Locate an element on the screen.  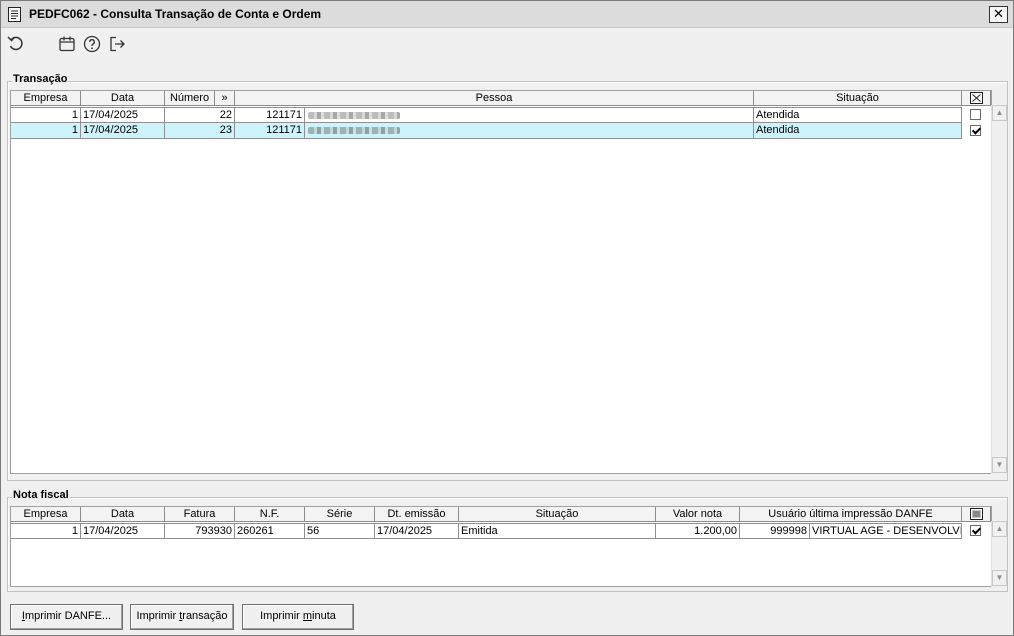
cell-situacao: Emitida is located at coordinates (557, 531).